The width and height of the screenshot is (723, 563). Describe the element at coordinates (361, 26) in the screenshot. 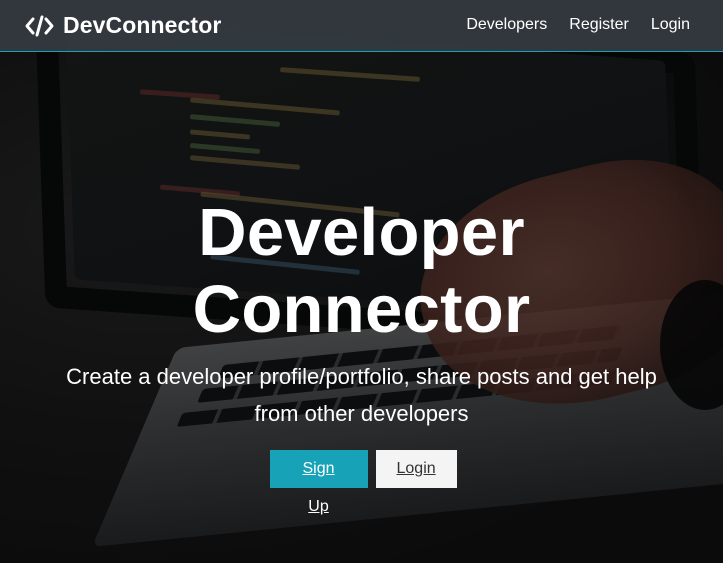

I see `navbar: DevConnector Developers Register Login` at that location.